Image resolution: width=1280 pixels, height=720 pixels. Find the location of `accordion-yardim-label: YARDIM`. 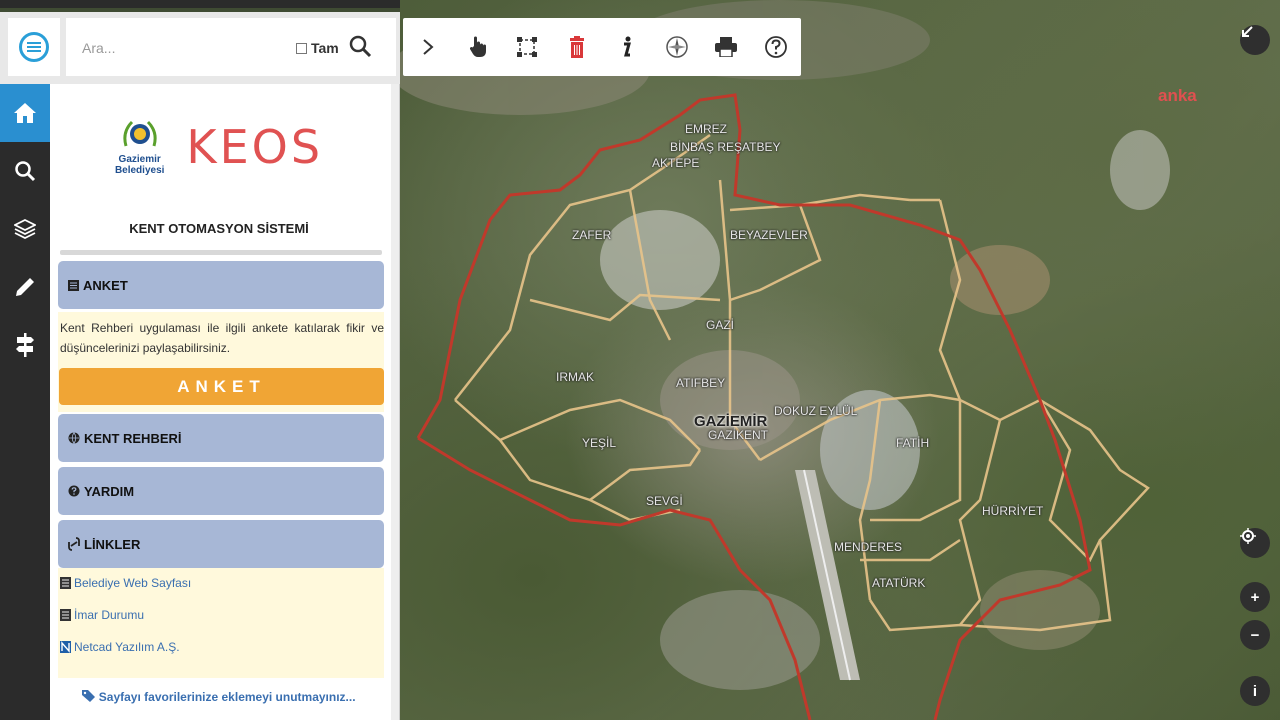

accordion-yardim-label: YARDIM is located at coordinates (109, 491).